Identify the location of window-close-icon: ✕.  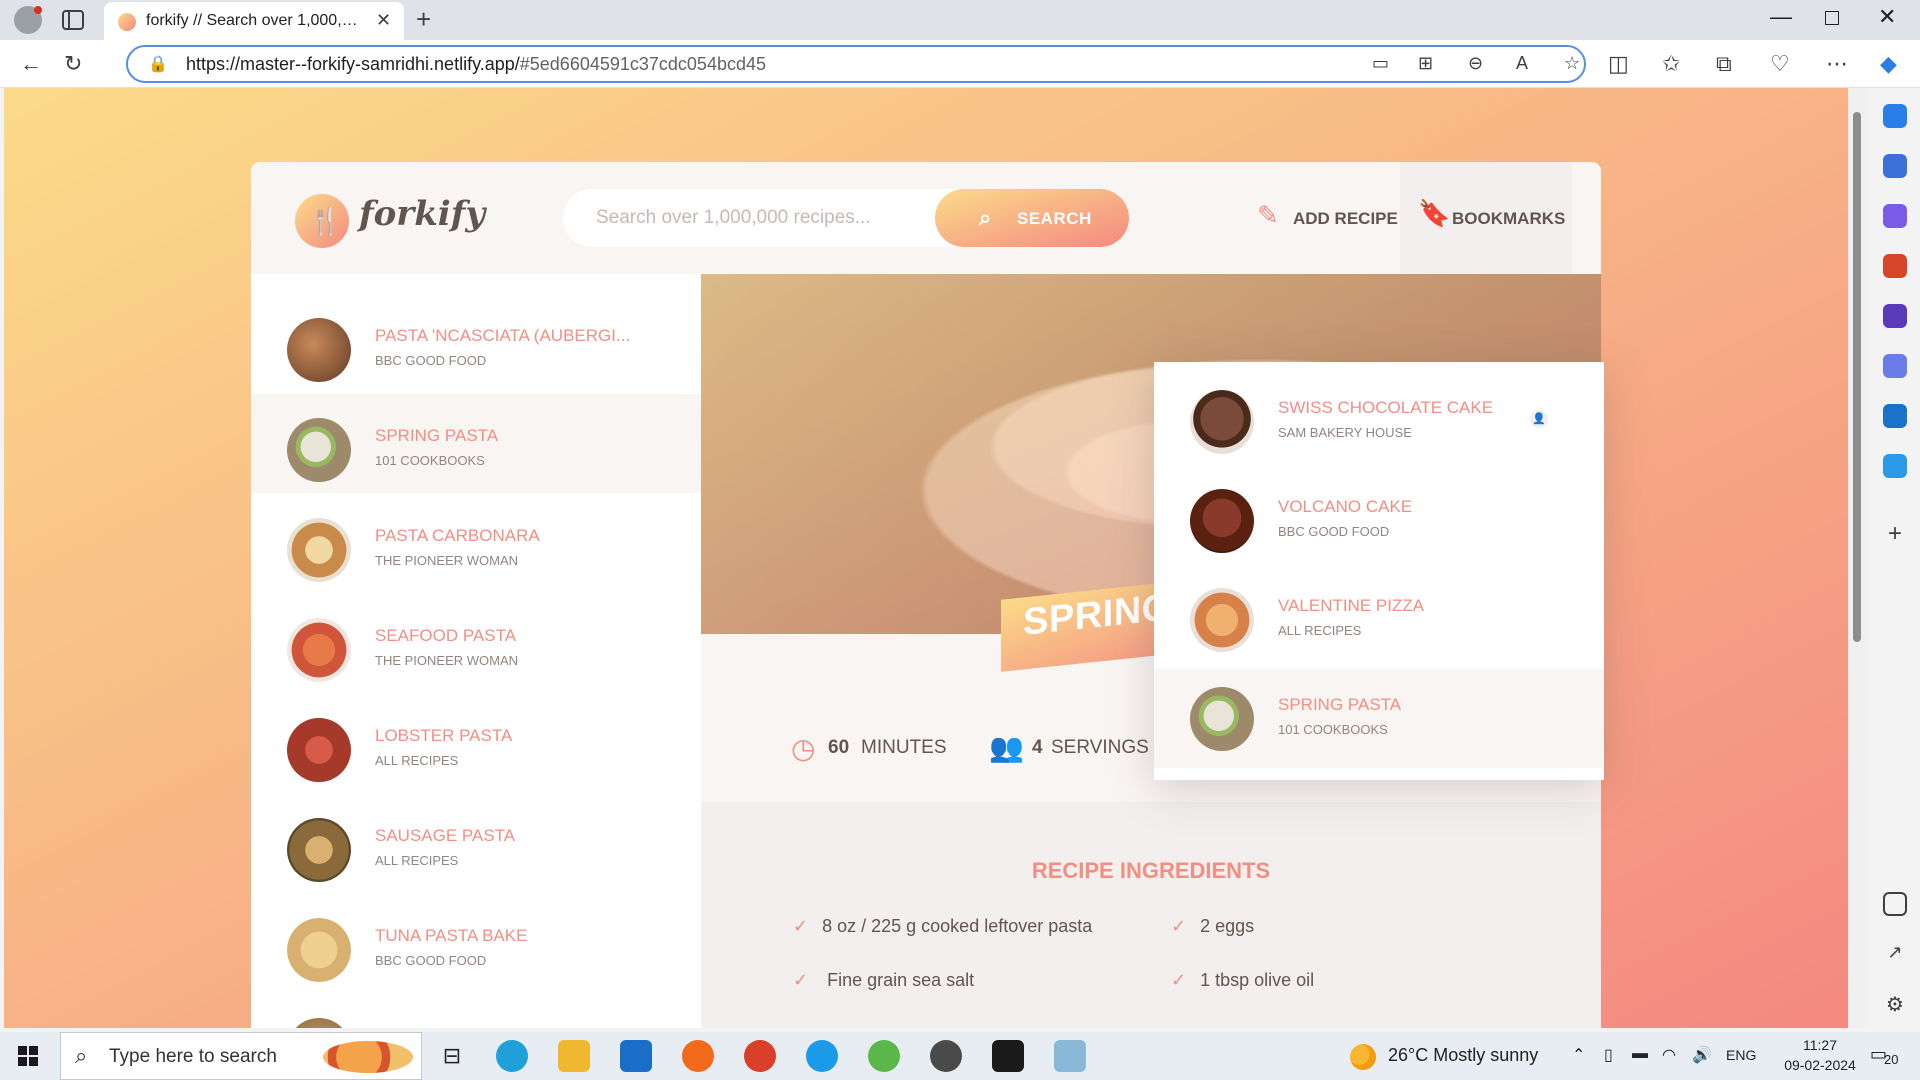
(1887, 17).